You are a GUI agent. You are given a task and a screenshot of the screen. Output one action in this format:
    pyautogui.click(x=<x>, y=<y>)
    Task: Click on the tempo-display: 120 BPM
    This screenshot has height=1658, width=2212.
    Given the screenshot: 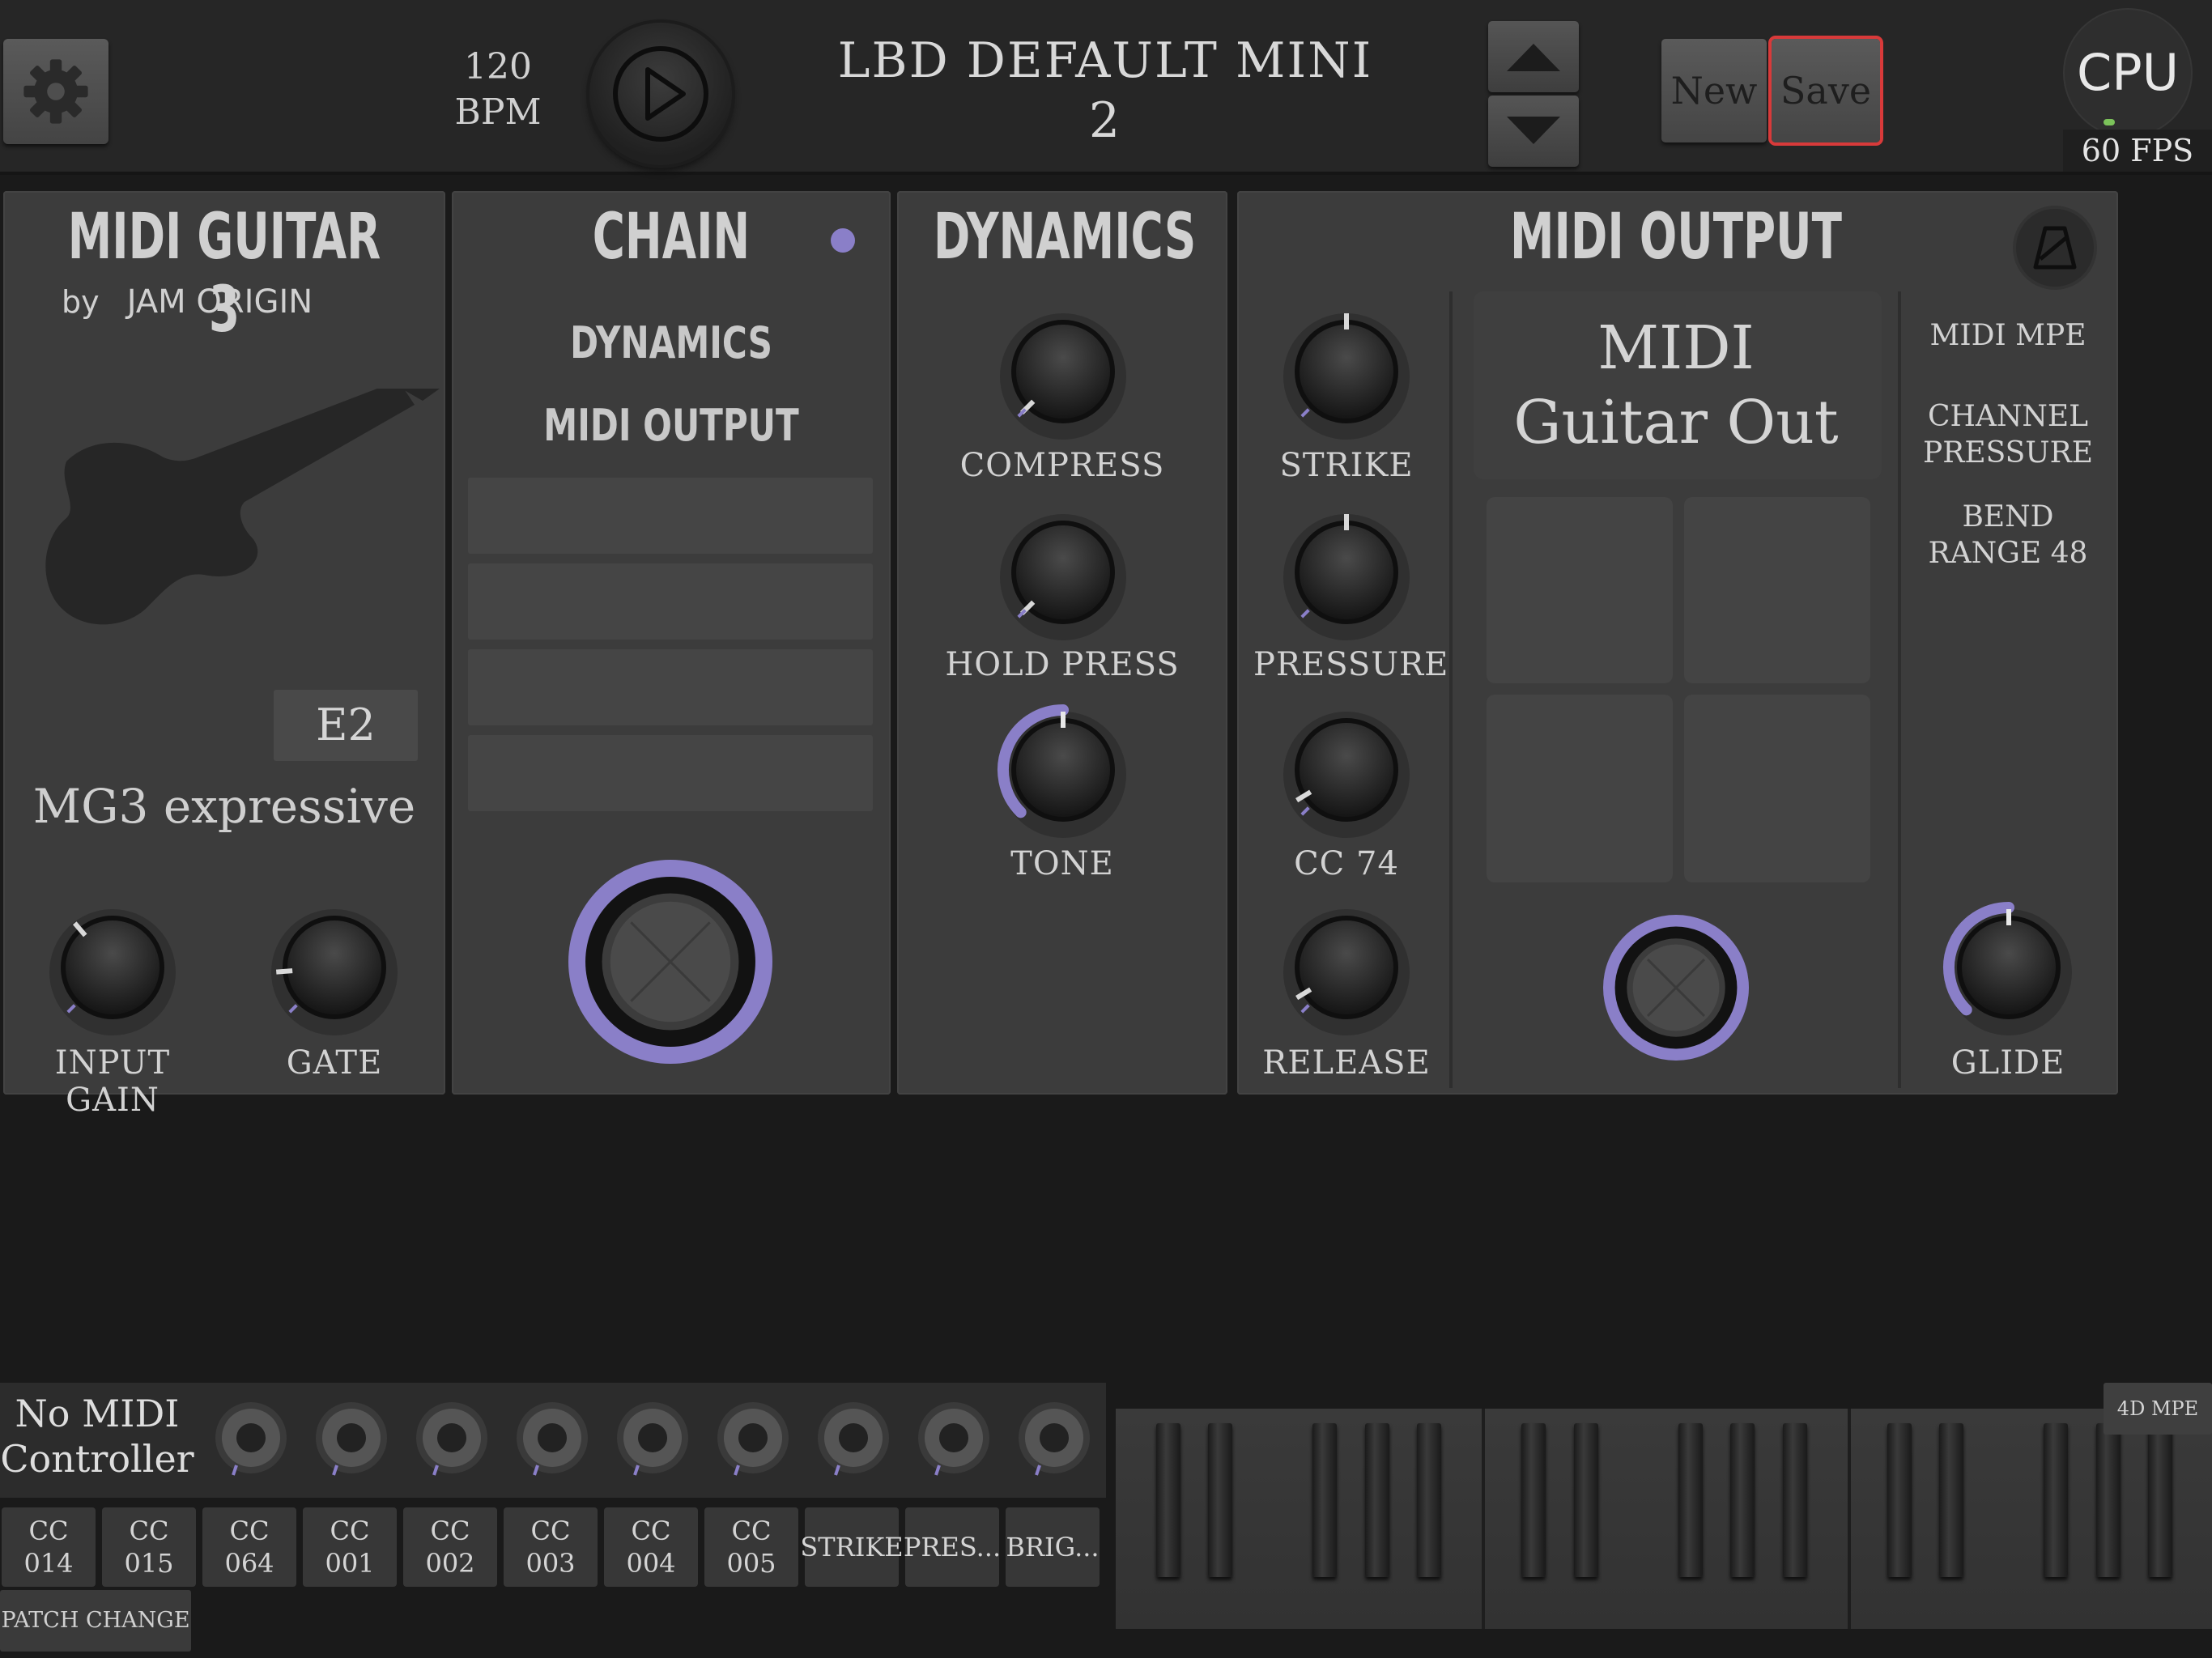 What is the action you would take?
    pyautogui.click(x=498, y=90)
    